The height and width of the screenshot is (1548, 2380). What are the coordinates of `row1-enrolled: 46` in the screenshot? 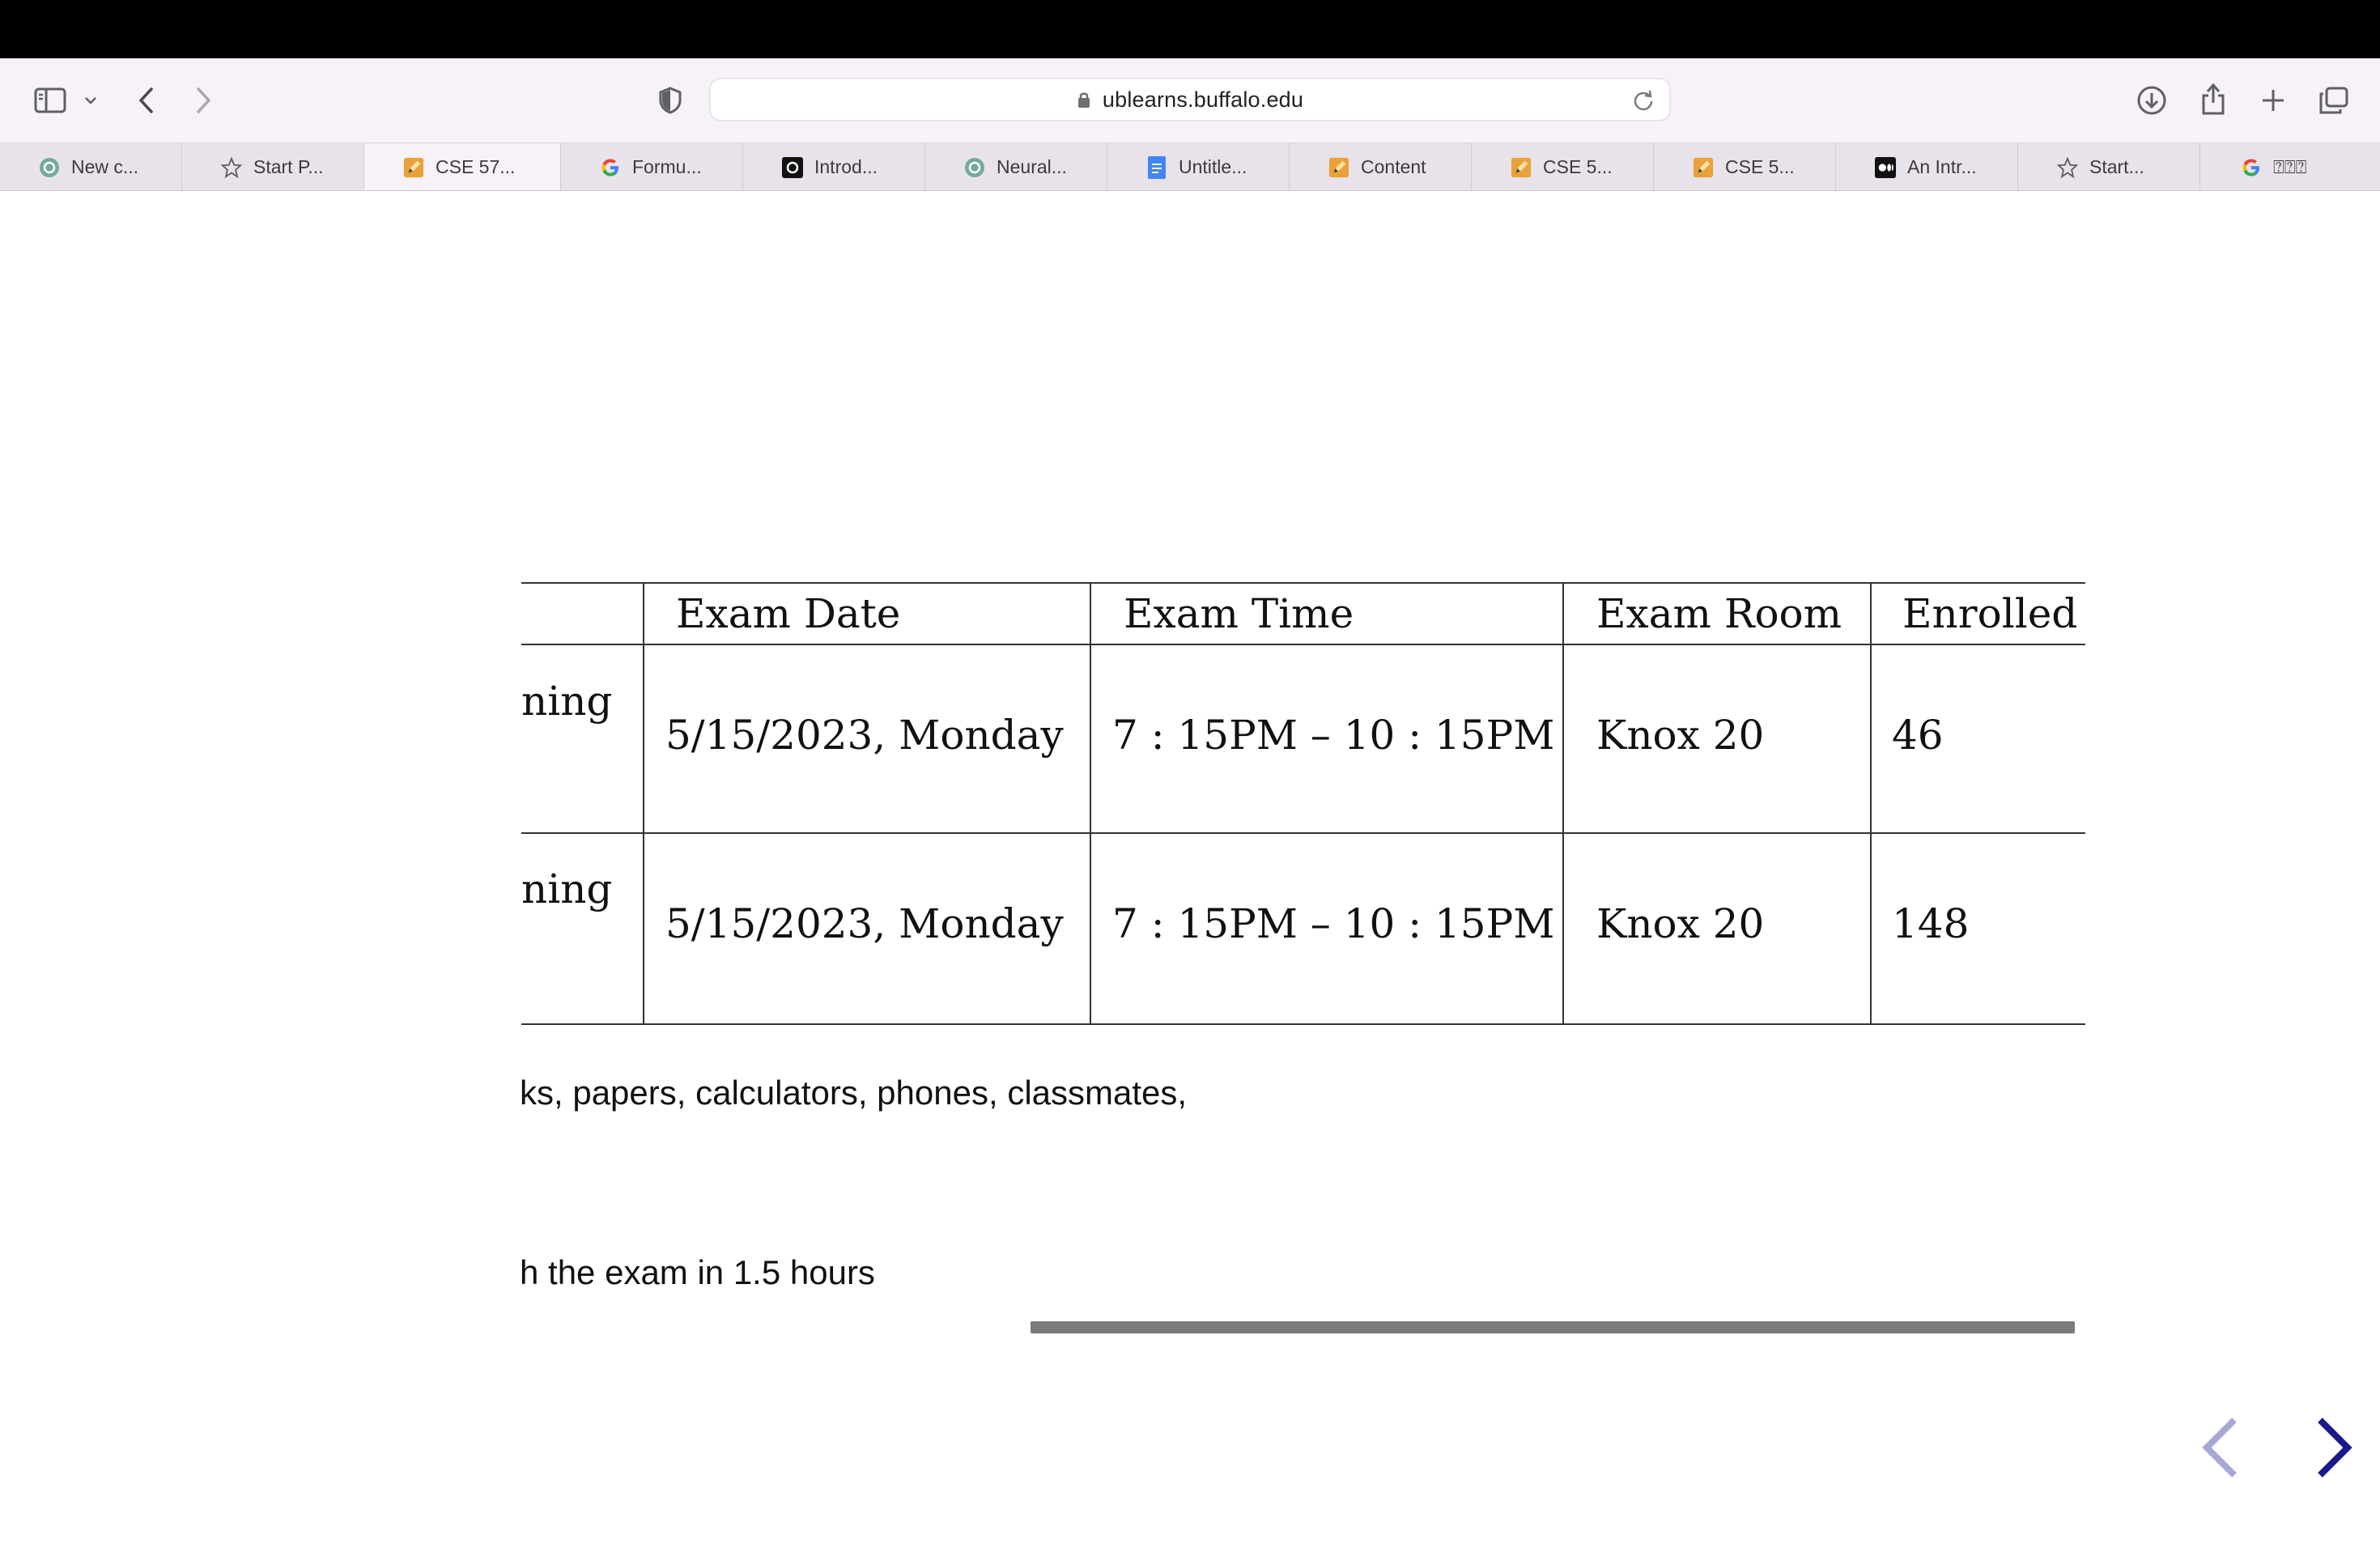 It's located at (1918, 735).